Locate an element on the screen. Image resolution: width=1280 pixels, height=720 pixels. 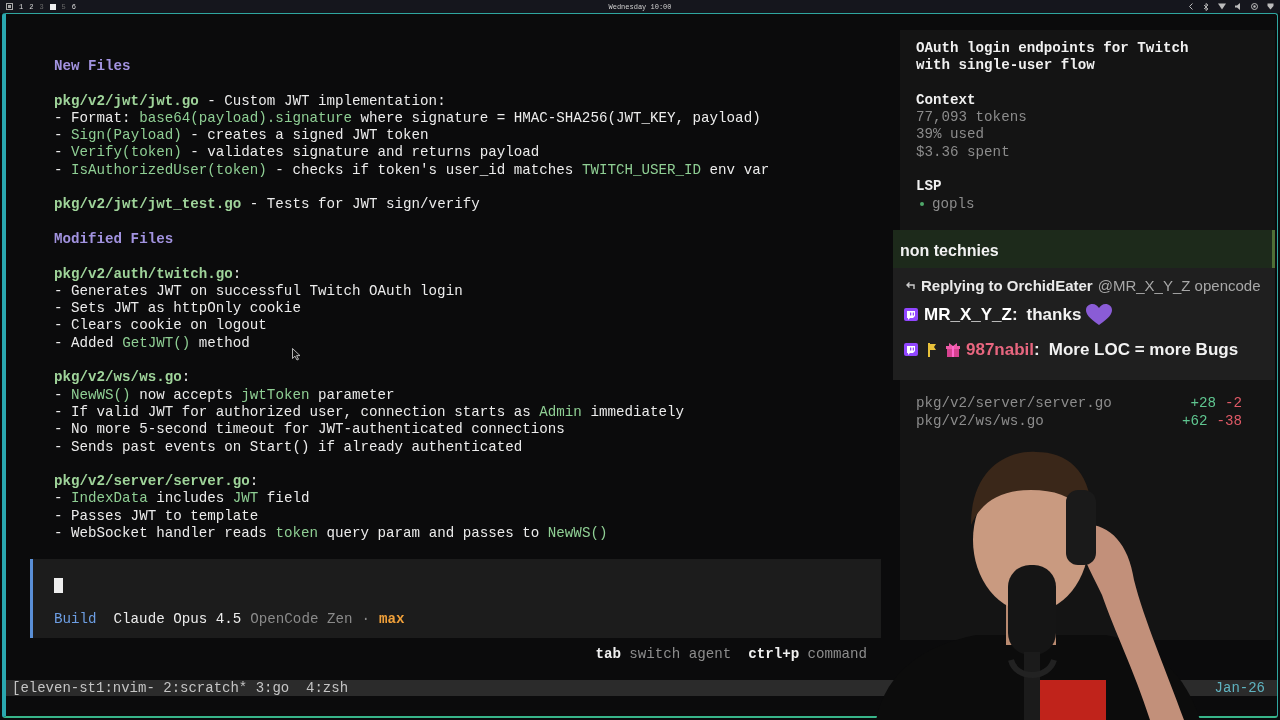
chat-message: thanks is located at coordinates (1054, 315).